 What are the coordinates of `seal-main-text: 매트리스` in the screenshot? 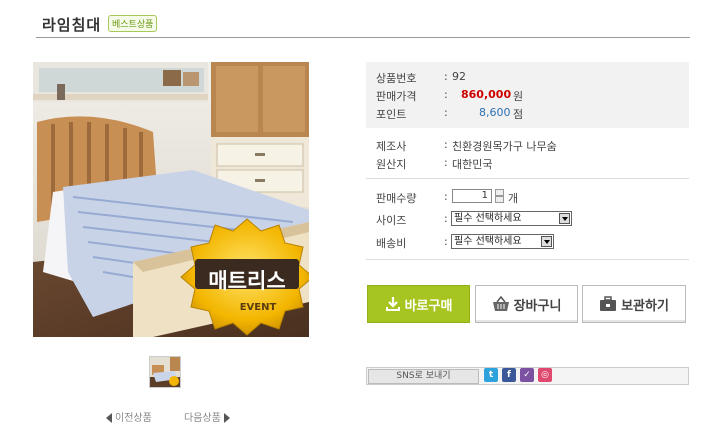 It's located at (246, 281).